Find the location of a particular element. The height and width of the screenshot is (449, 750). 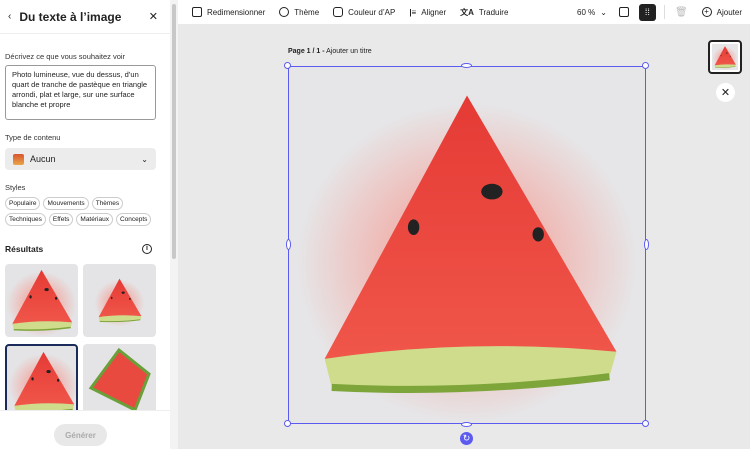

resize-label: Redimensionner is located at coordinates (236, 12).